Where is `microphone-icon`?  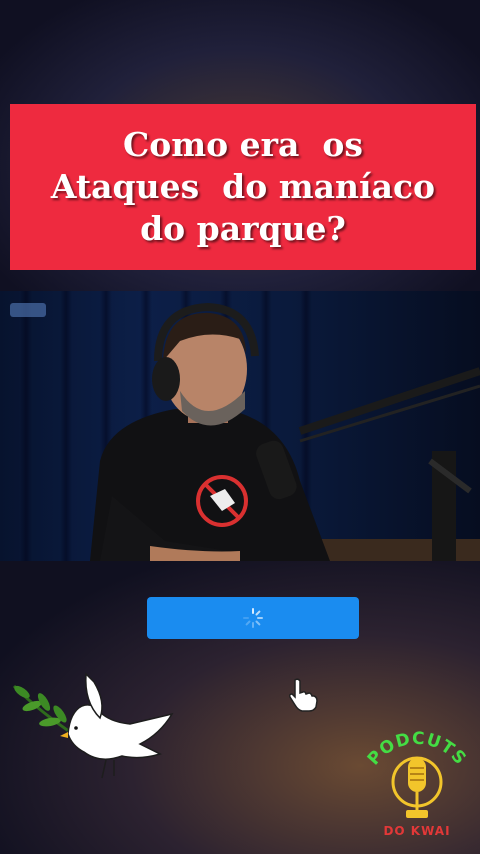 microphone-icon is located at coordinates (417, 787).